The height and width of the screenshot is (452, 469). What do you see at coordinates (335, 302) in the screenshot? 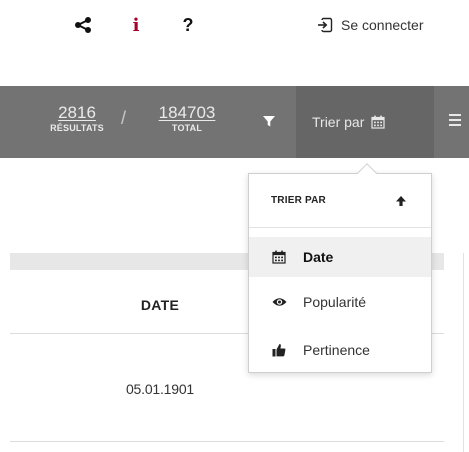
I see `sort-option-popularity-label: Popularité` at bounding box center [335, 302].